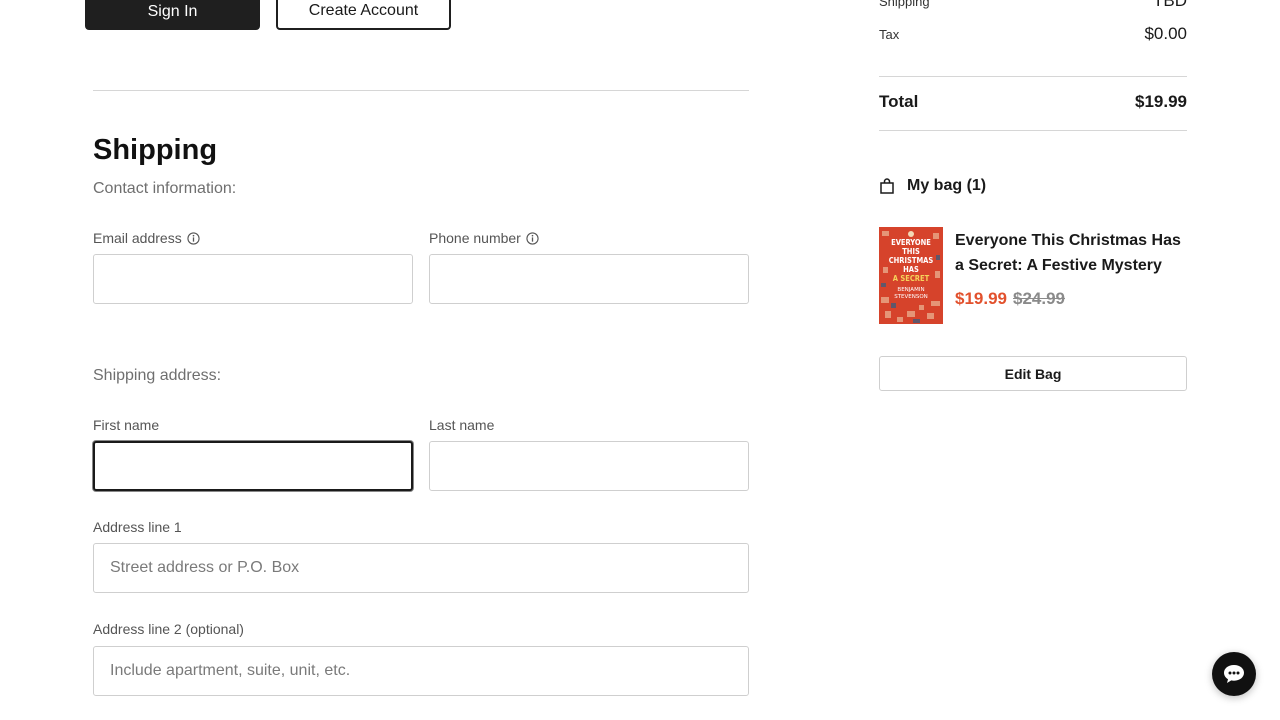 Image resolution: width=1280 pixels, height=720 pixels. Describe the element at coordinates (911, 242) in the screenshot. I see `book-cover-text: EVERYONE` at that location.